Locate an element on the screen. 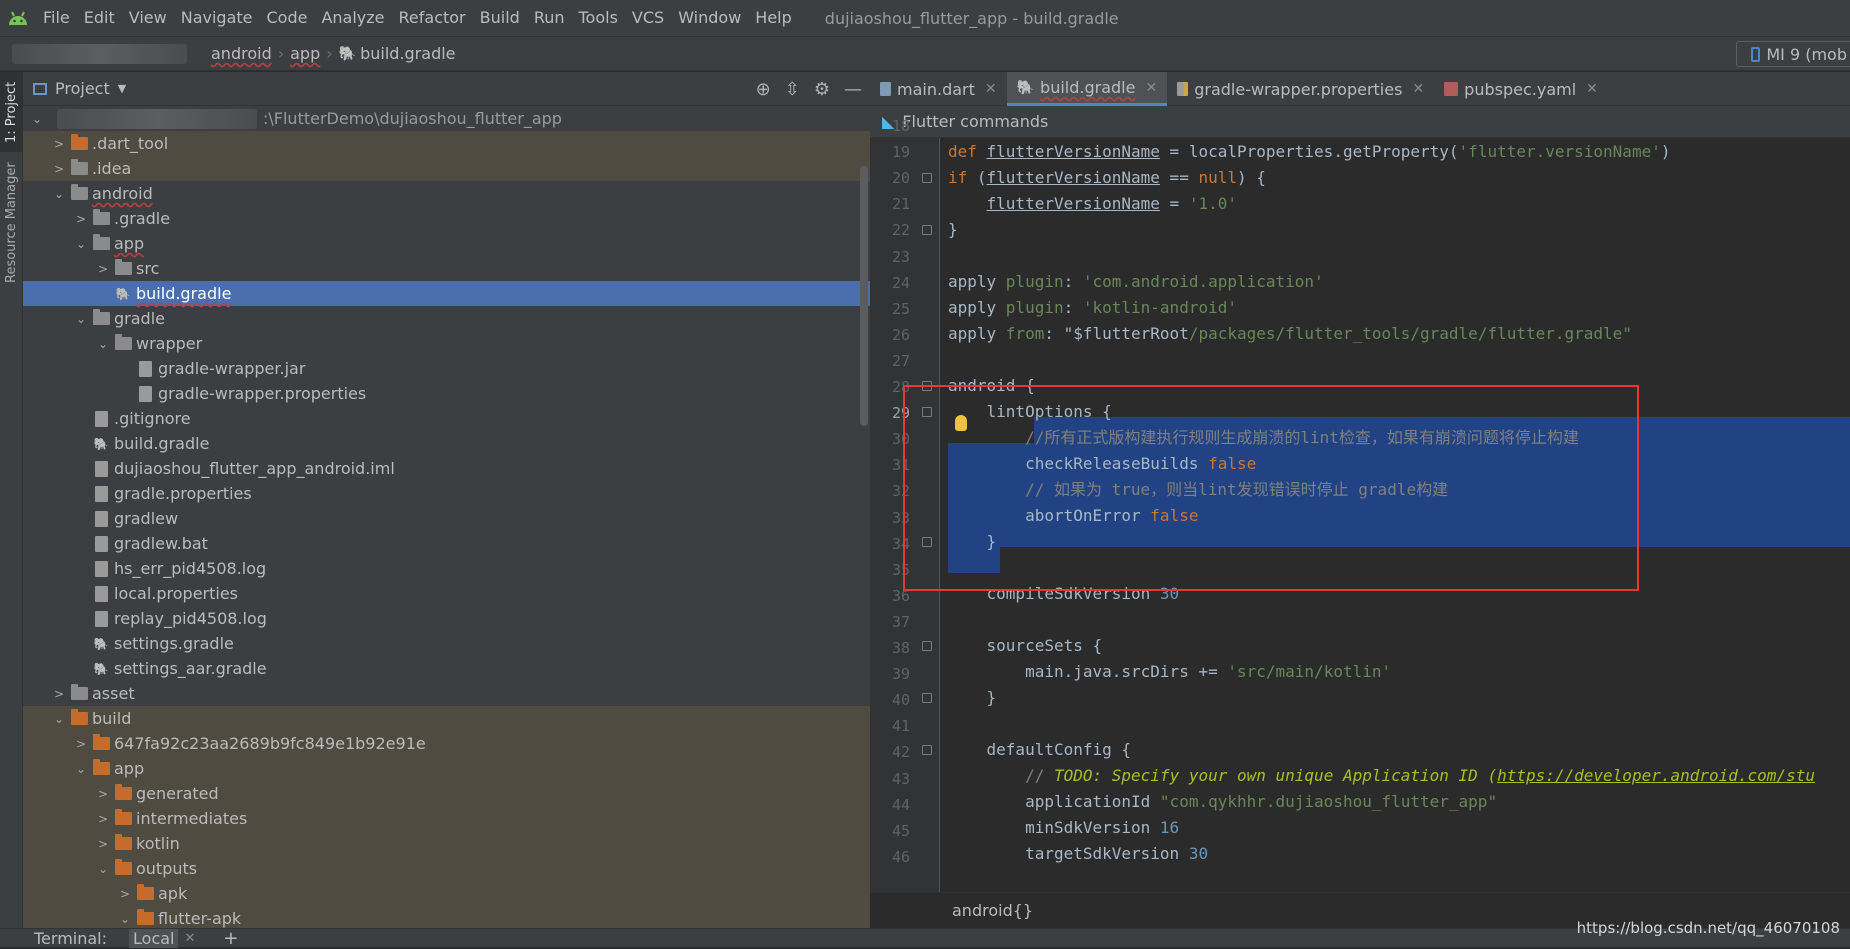 This screenshot has height=949, width=1850. menu-tools: Tools is located at coordinates (598, 18).